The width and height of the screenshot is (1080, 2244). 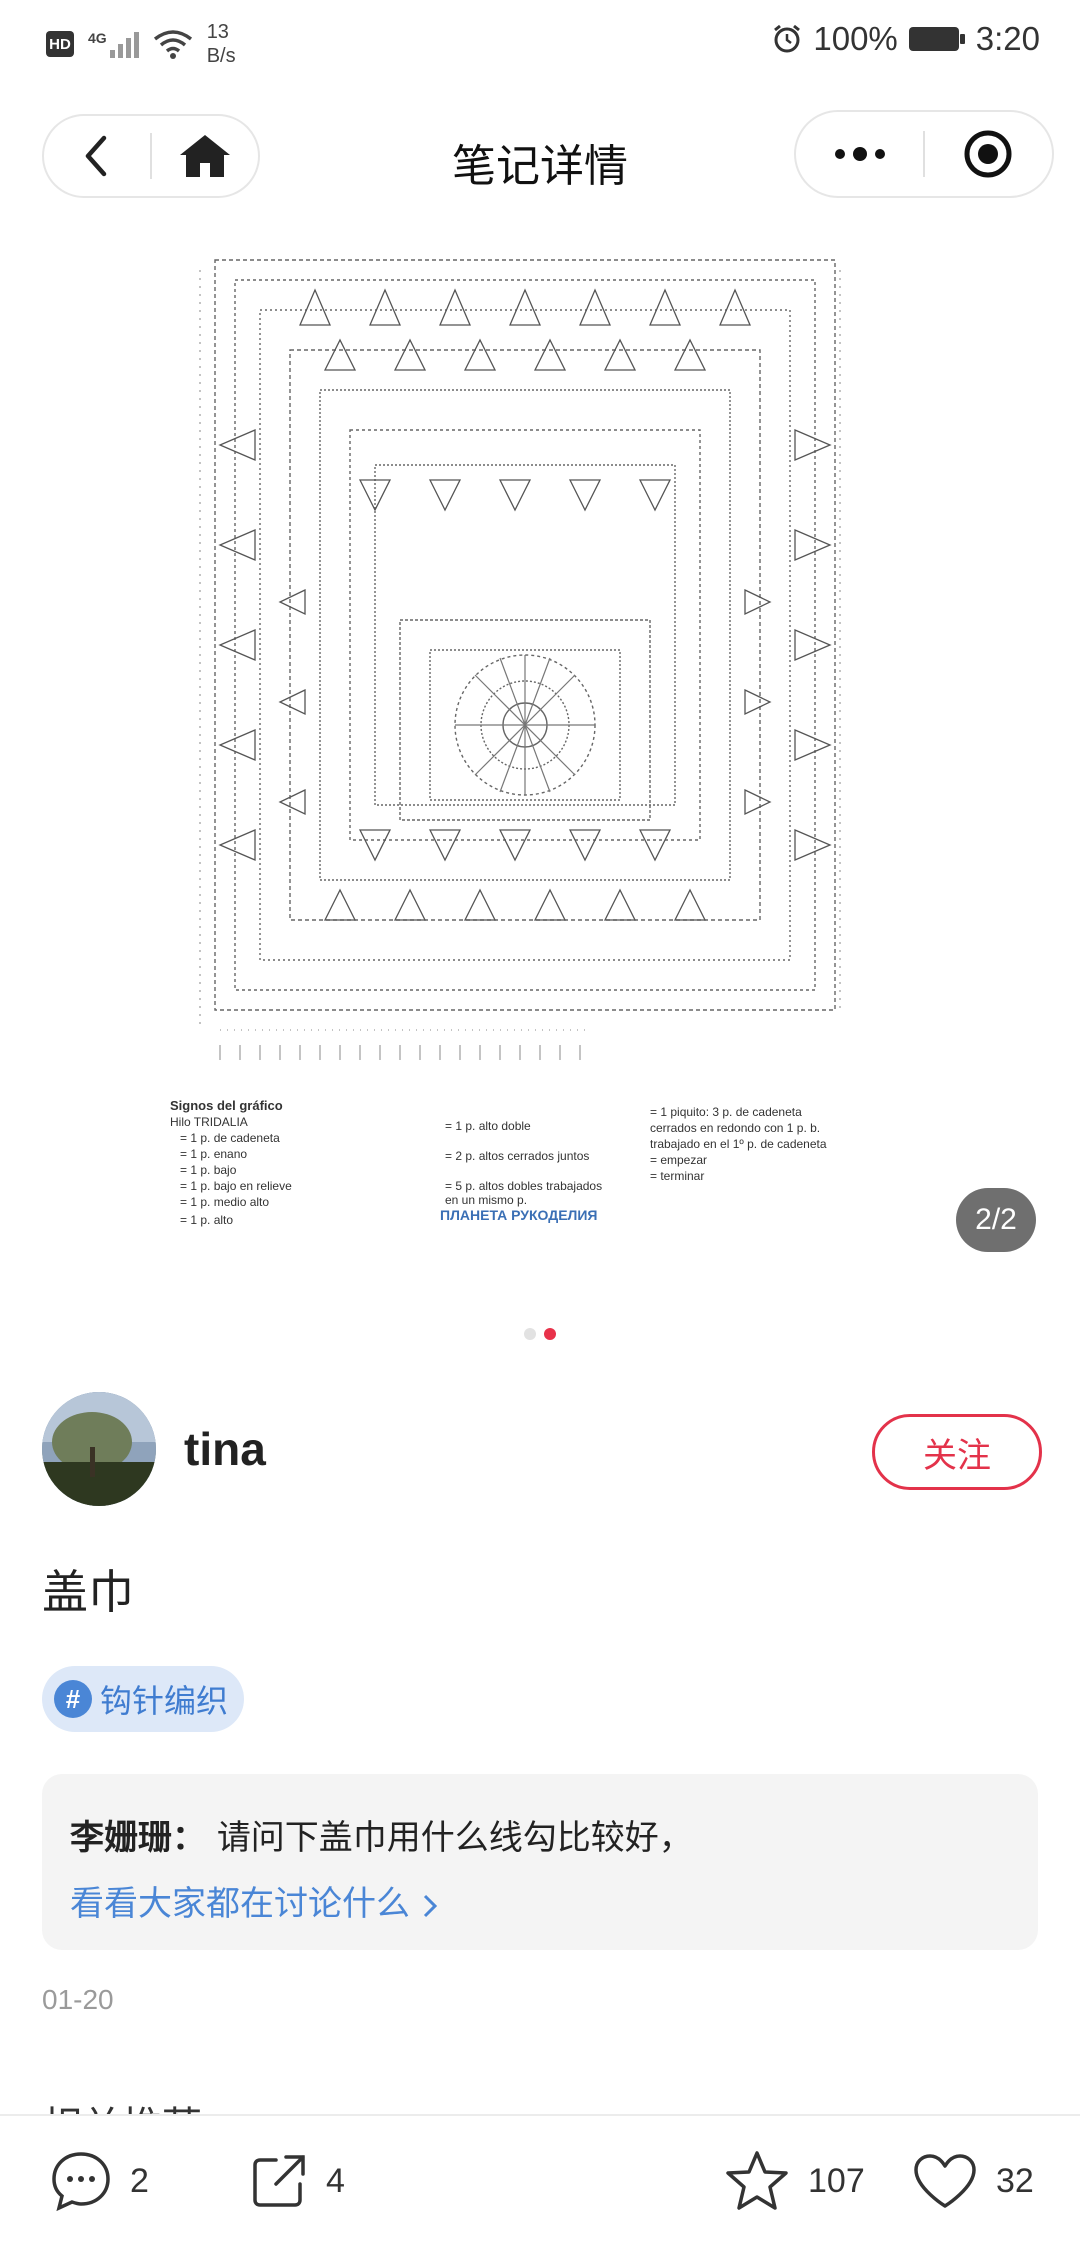 What do you see at coordinates (81, 2182) in the screenshot?
I see `comment-icon` at bounding box center [81, 2182].